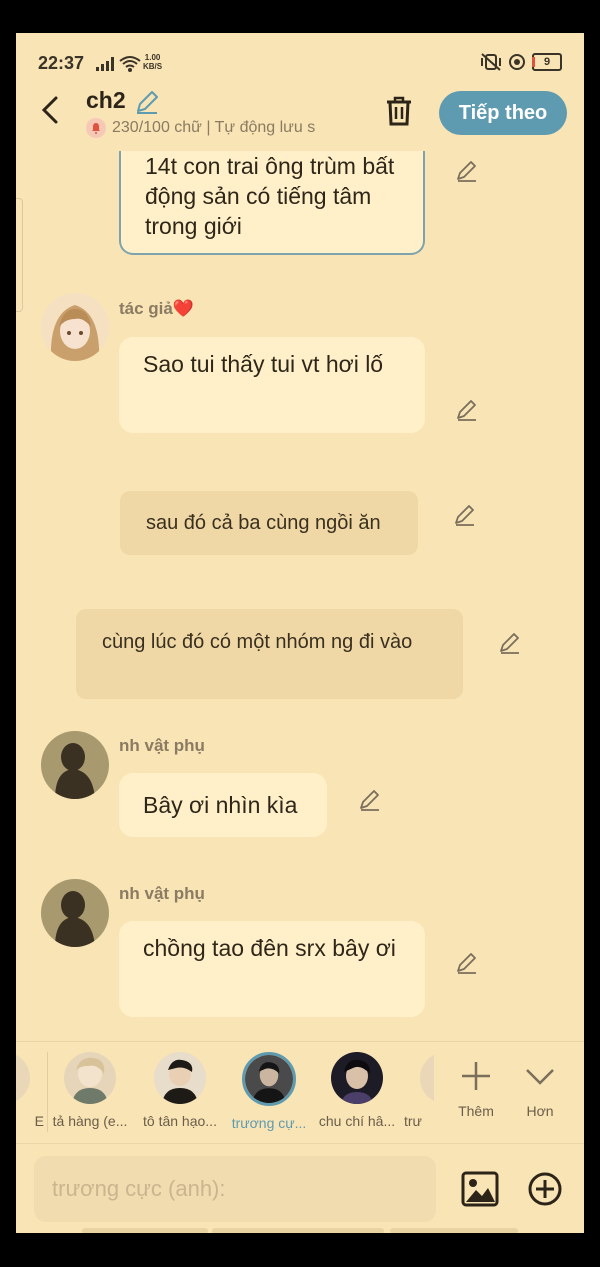 The image size is (600, 1267). What do you see at coordinates (503, 113) in the screenshot?
I see `next-button: Tiếp theo` at bounding box center [503, 113].